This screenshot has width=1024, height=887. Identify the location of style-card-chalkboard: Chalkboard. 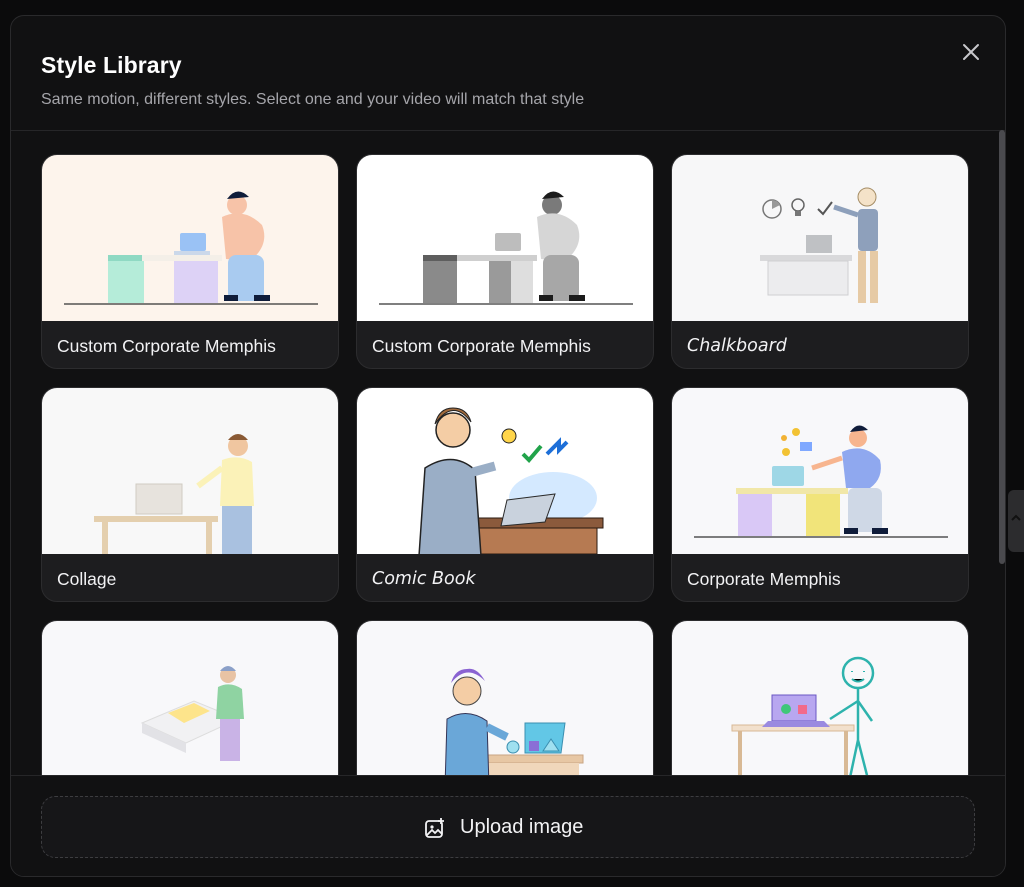
(820, 261).